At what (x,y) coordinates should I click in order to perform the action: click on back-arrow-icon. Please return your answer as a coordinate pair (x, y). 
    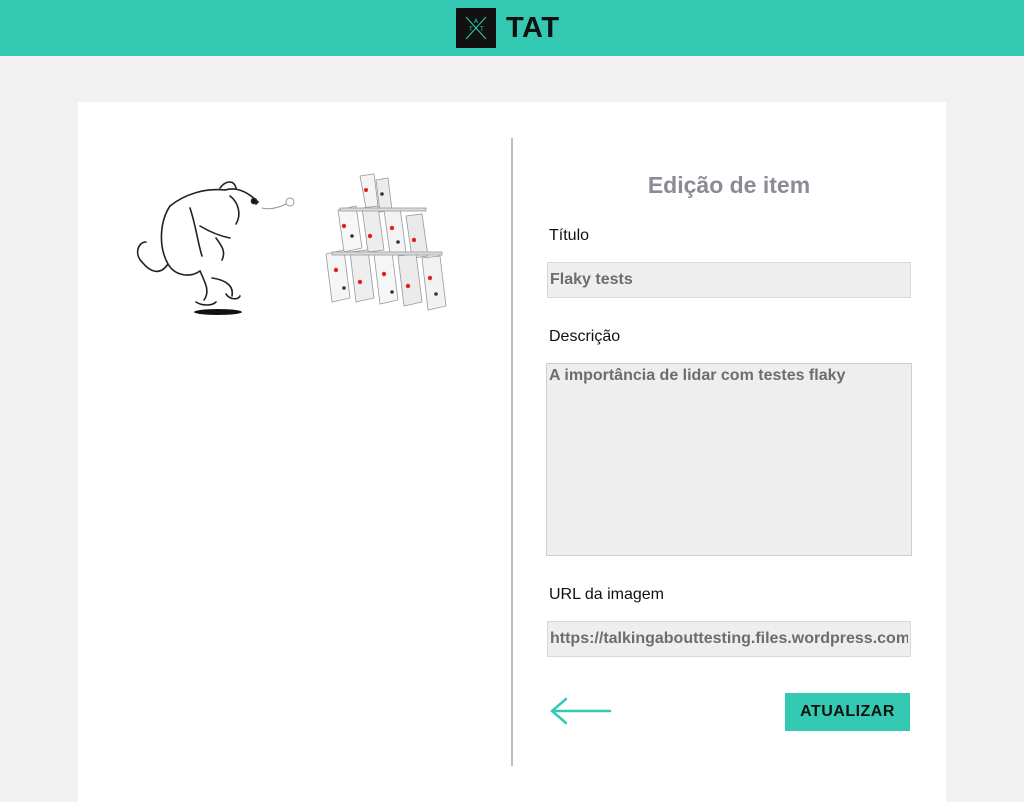
    Looking at the image, I should click on (581, 711).